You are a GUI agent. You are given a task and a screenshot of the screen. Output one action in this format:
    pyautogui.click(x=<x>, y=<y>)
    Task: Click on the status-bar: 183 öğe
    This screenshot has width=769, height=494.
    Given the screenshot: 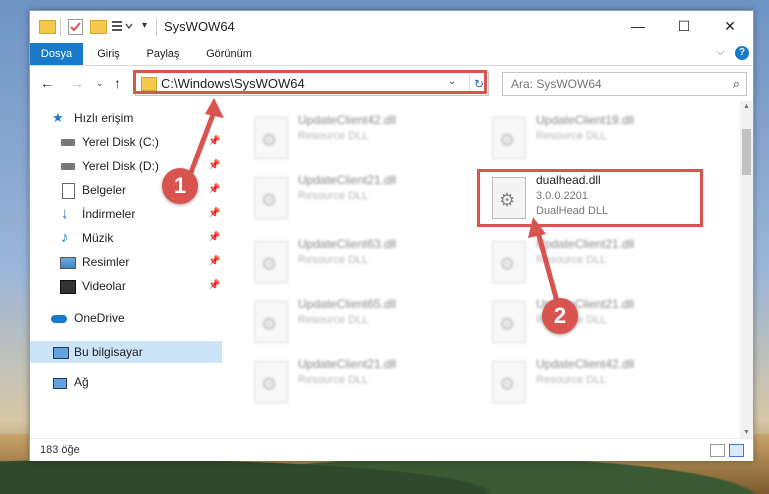 What is the action you would take?
    pyautogui.click(x=391, y=449)
    